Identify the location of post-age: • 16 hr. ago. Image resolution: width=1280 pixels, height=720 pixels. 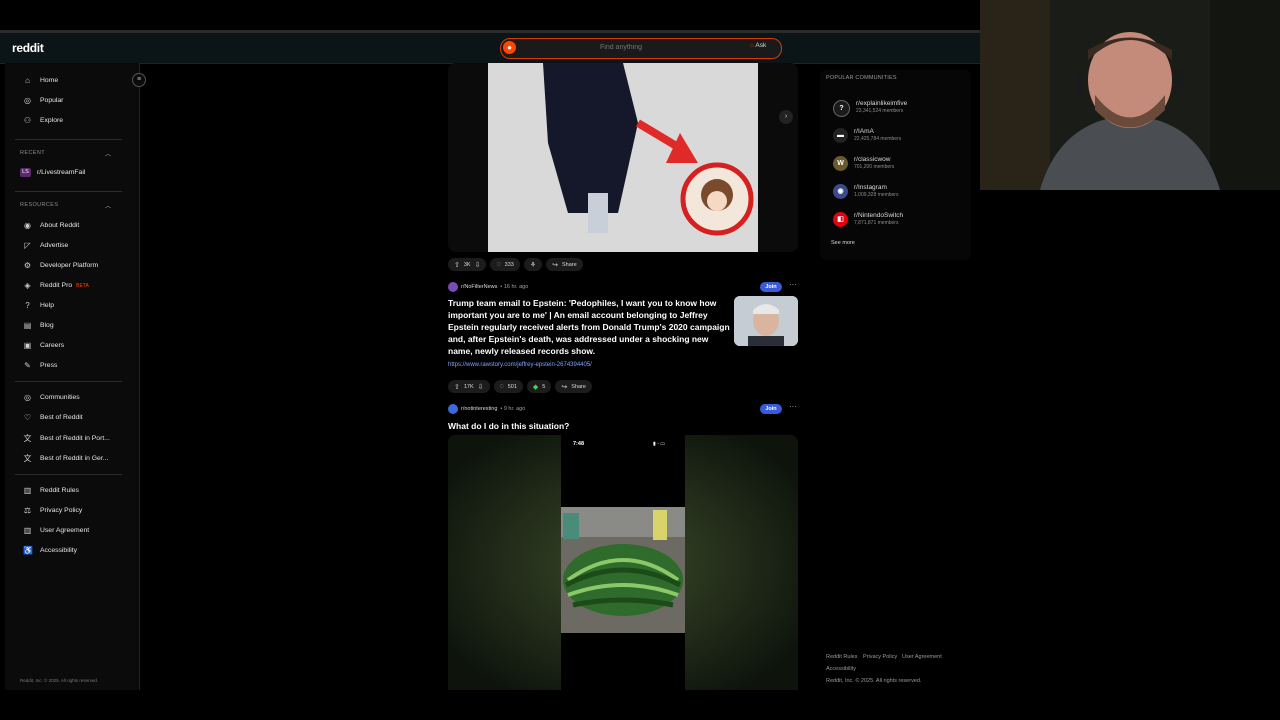
(514, 287).